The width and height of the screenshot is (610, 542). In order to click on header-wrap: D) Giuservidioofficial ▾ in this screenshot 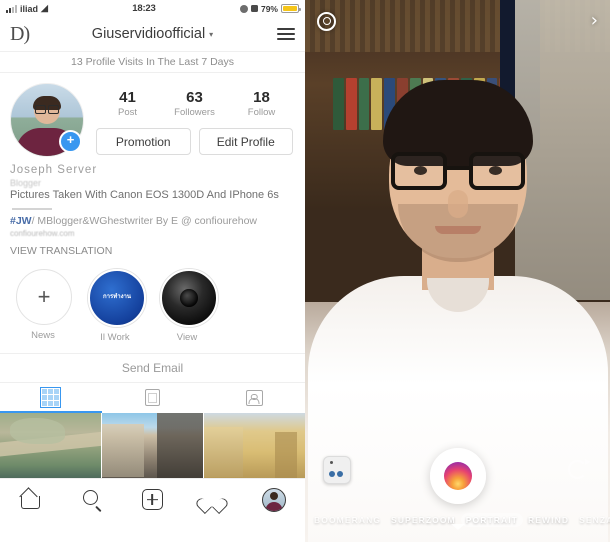, I will do `click(152, 34)`.